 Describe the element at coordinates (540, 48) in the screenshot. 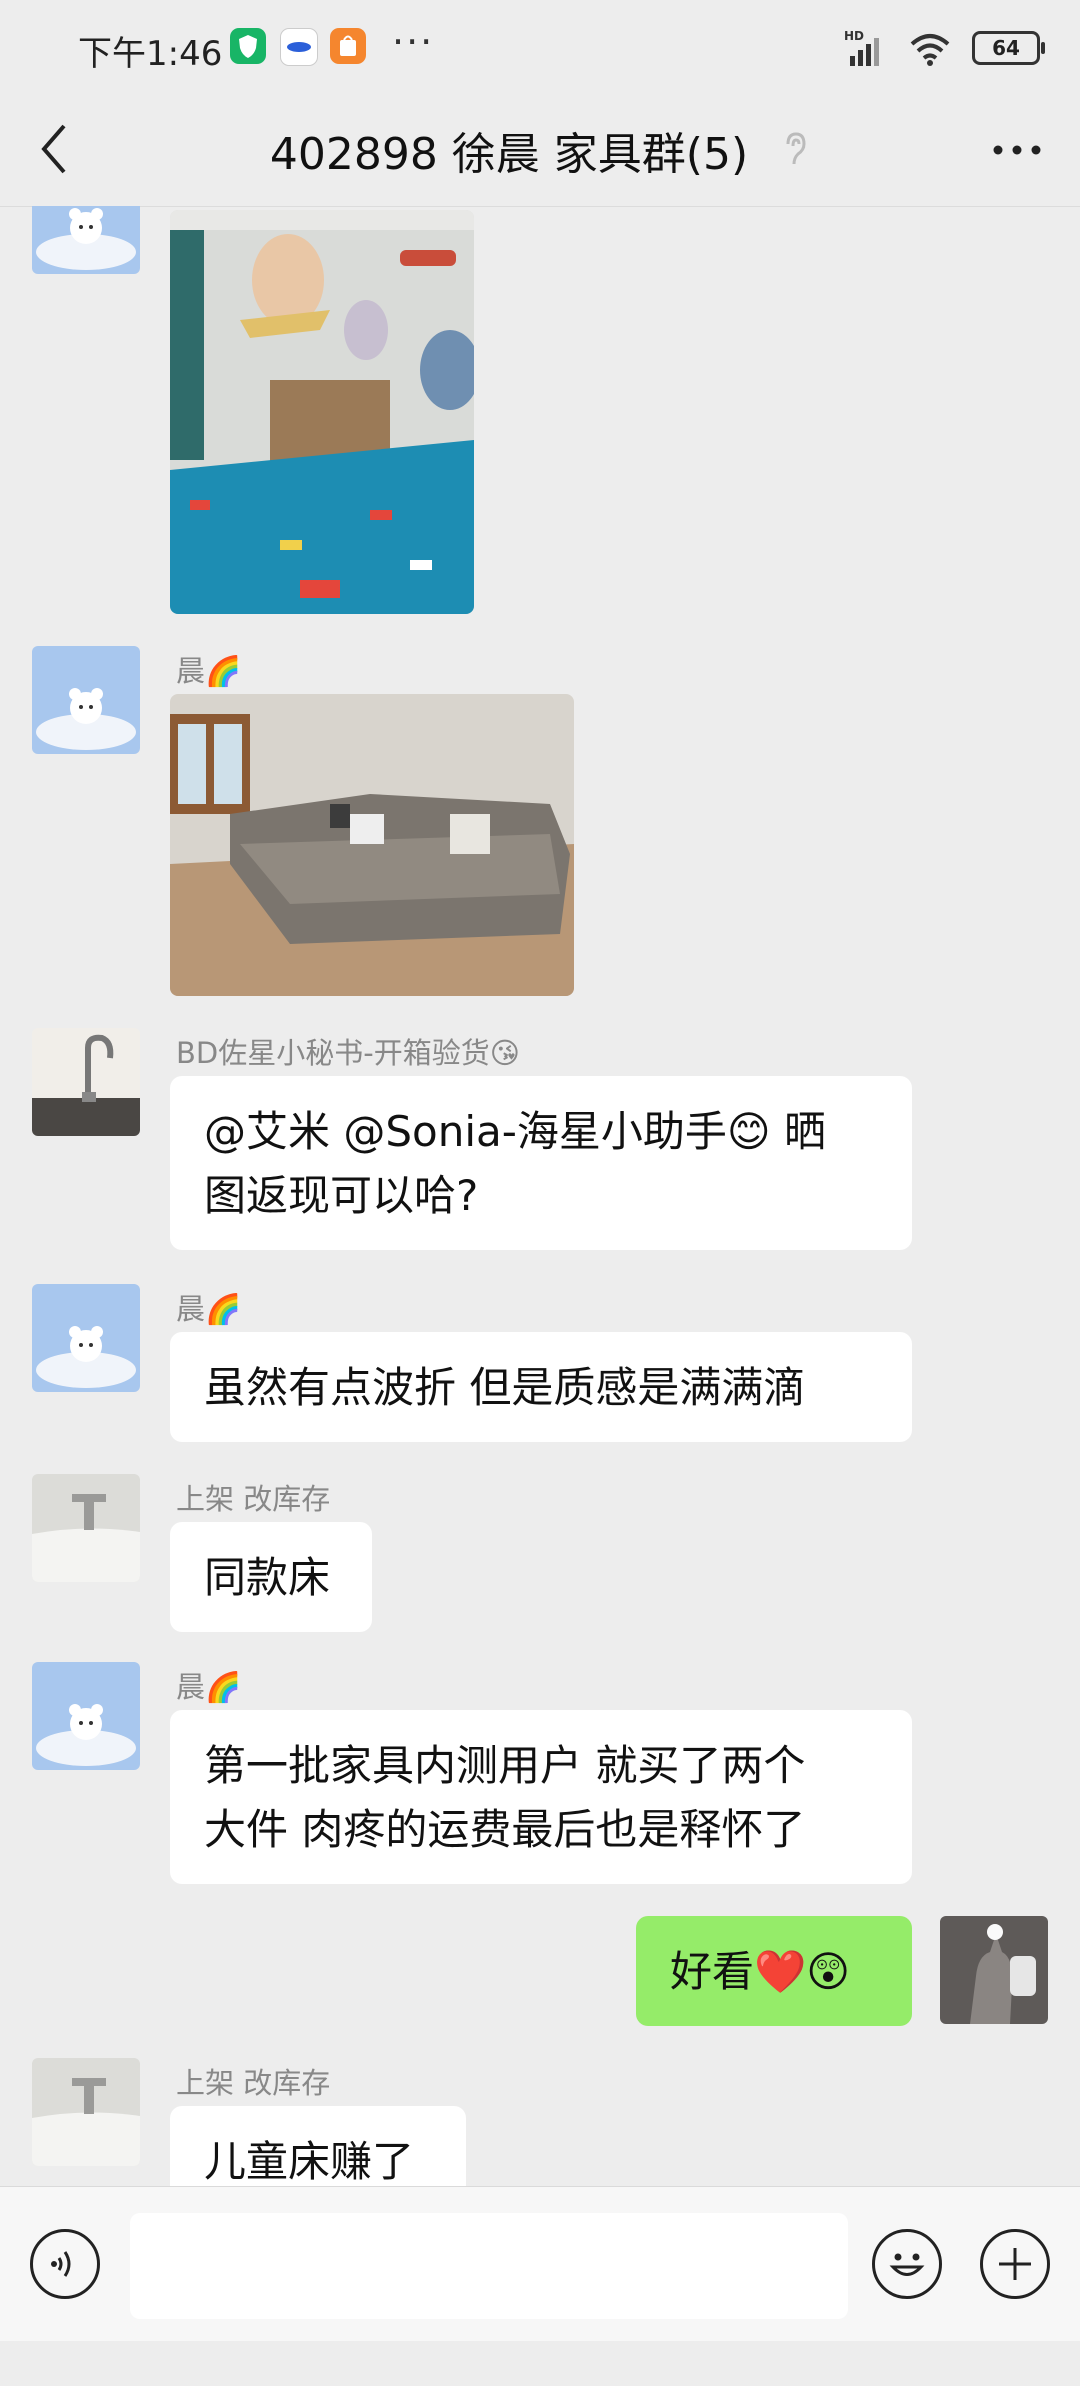

I see `status-bar: 下午1:46 ··· HD 64` at that location.